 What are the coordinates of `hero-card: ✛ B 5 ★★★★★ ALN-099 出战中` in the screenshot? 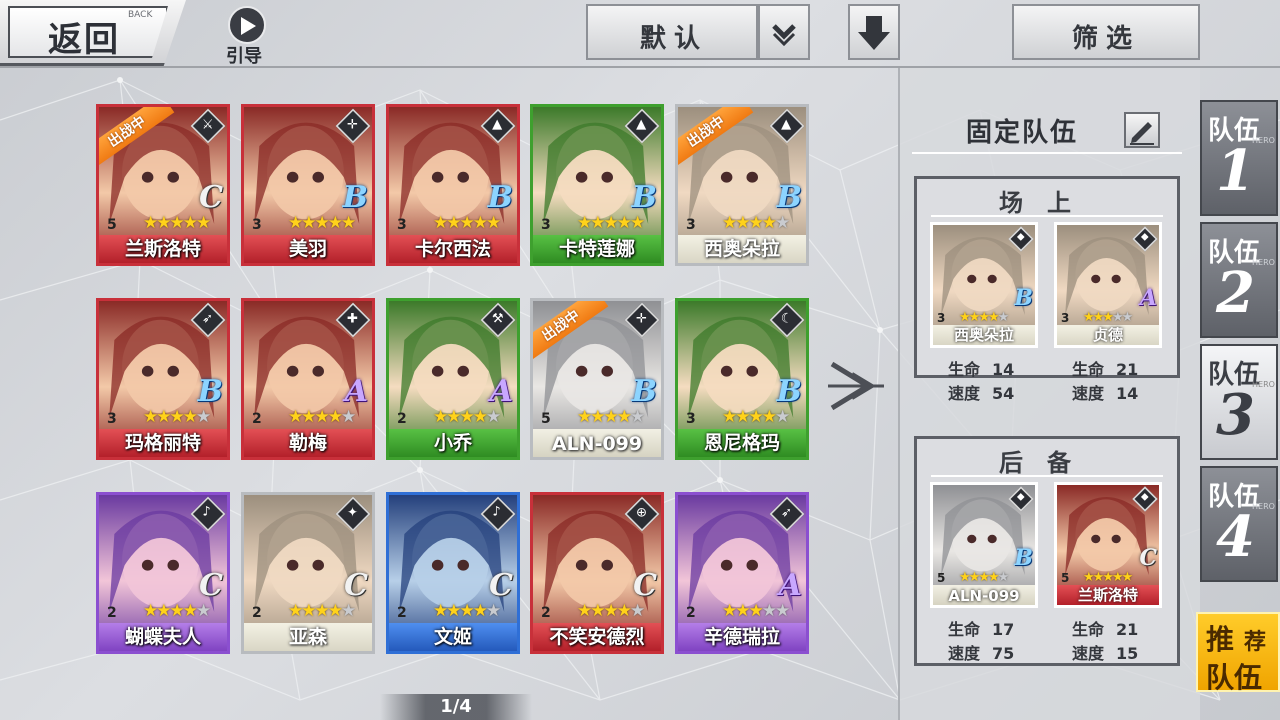 It's located at (597, 379).